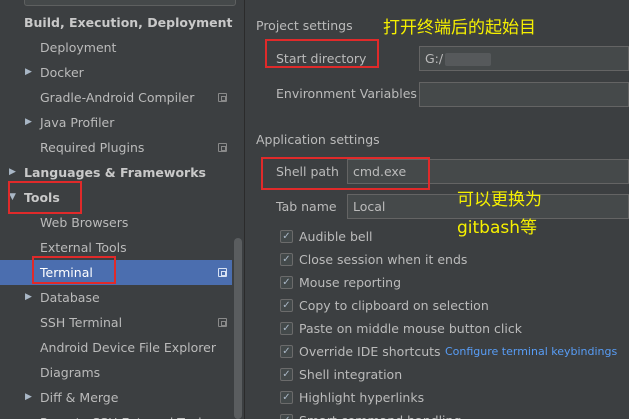 The width and height of the screenshot is (629, 419). What do you see at coordinates (77, 122) in the screenshot?
I see `sidebar-item-label: Java Profiler` at bounding box center [77, 122].